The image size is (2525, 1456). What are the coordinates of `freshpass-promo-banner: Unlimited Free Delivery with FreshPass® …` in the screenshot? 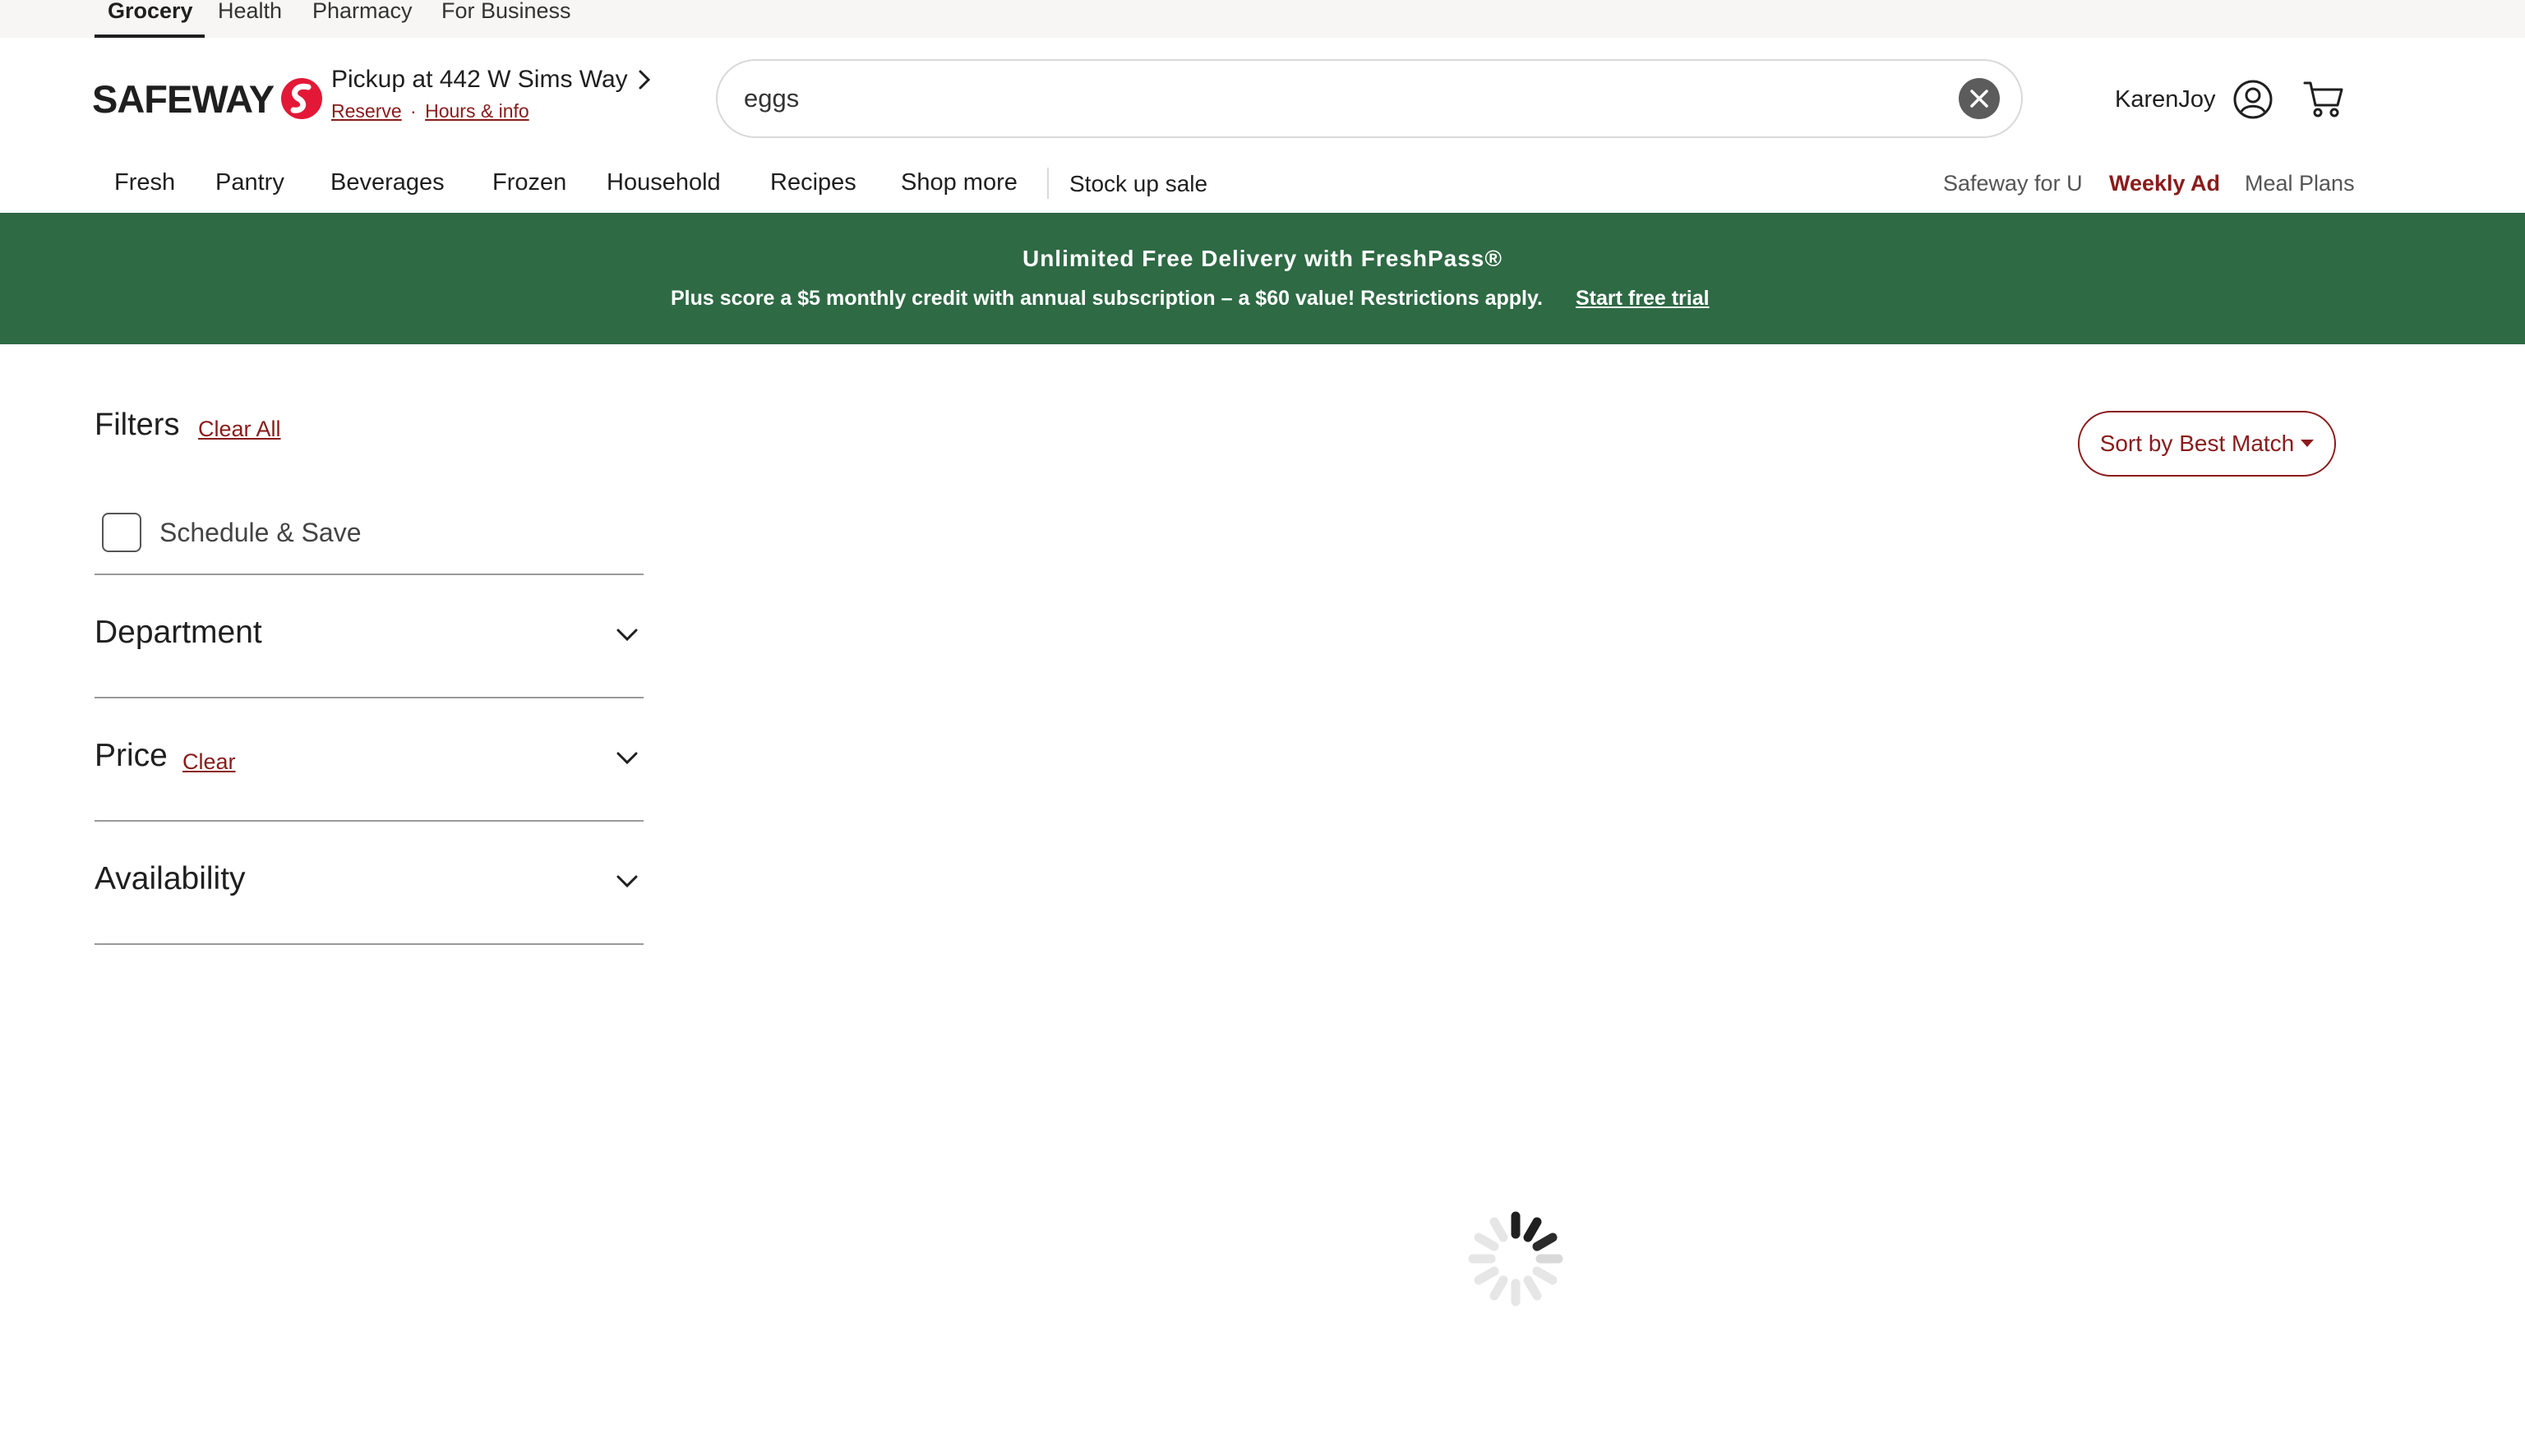 It's located at (1262, 278).